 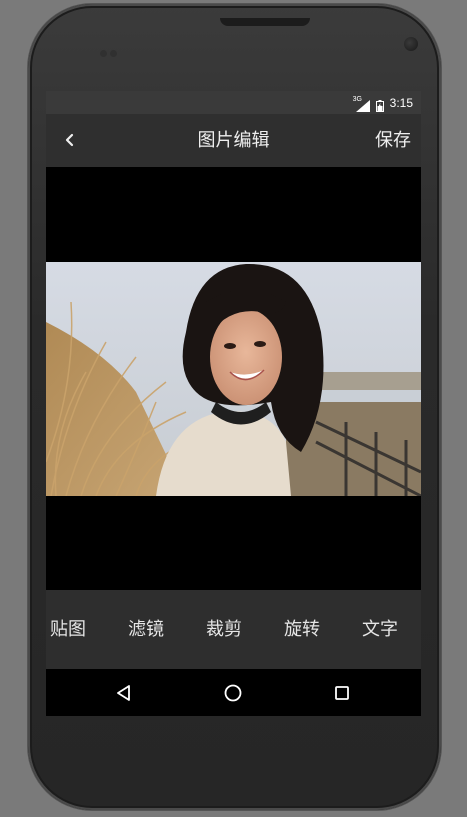 I want to click on save-button: 保存, so click(x=393, y=140).